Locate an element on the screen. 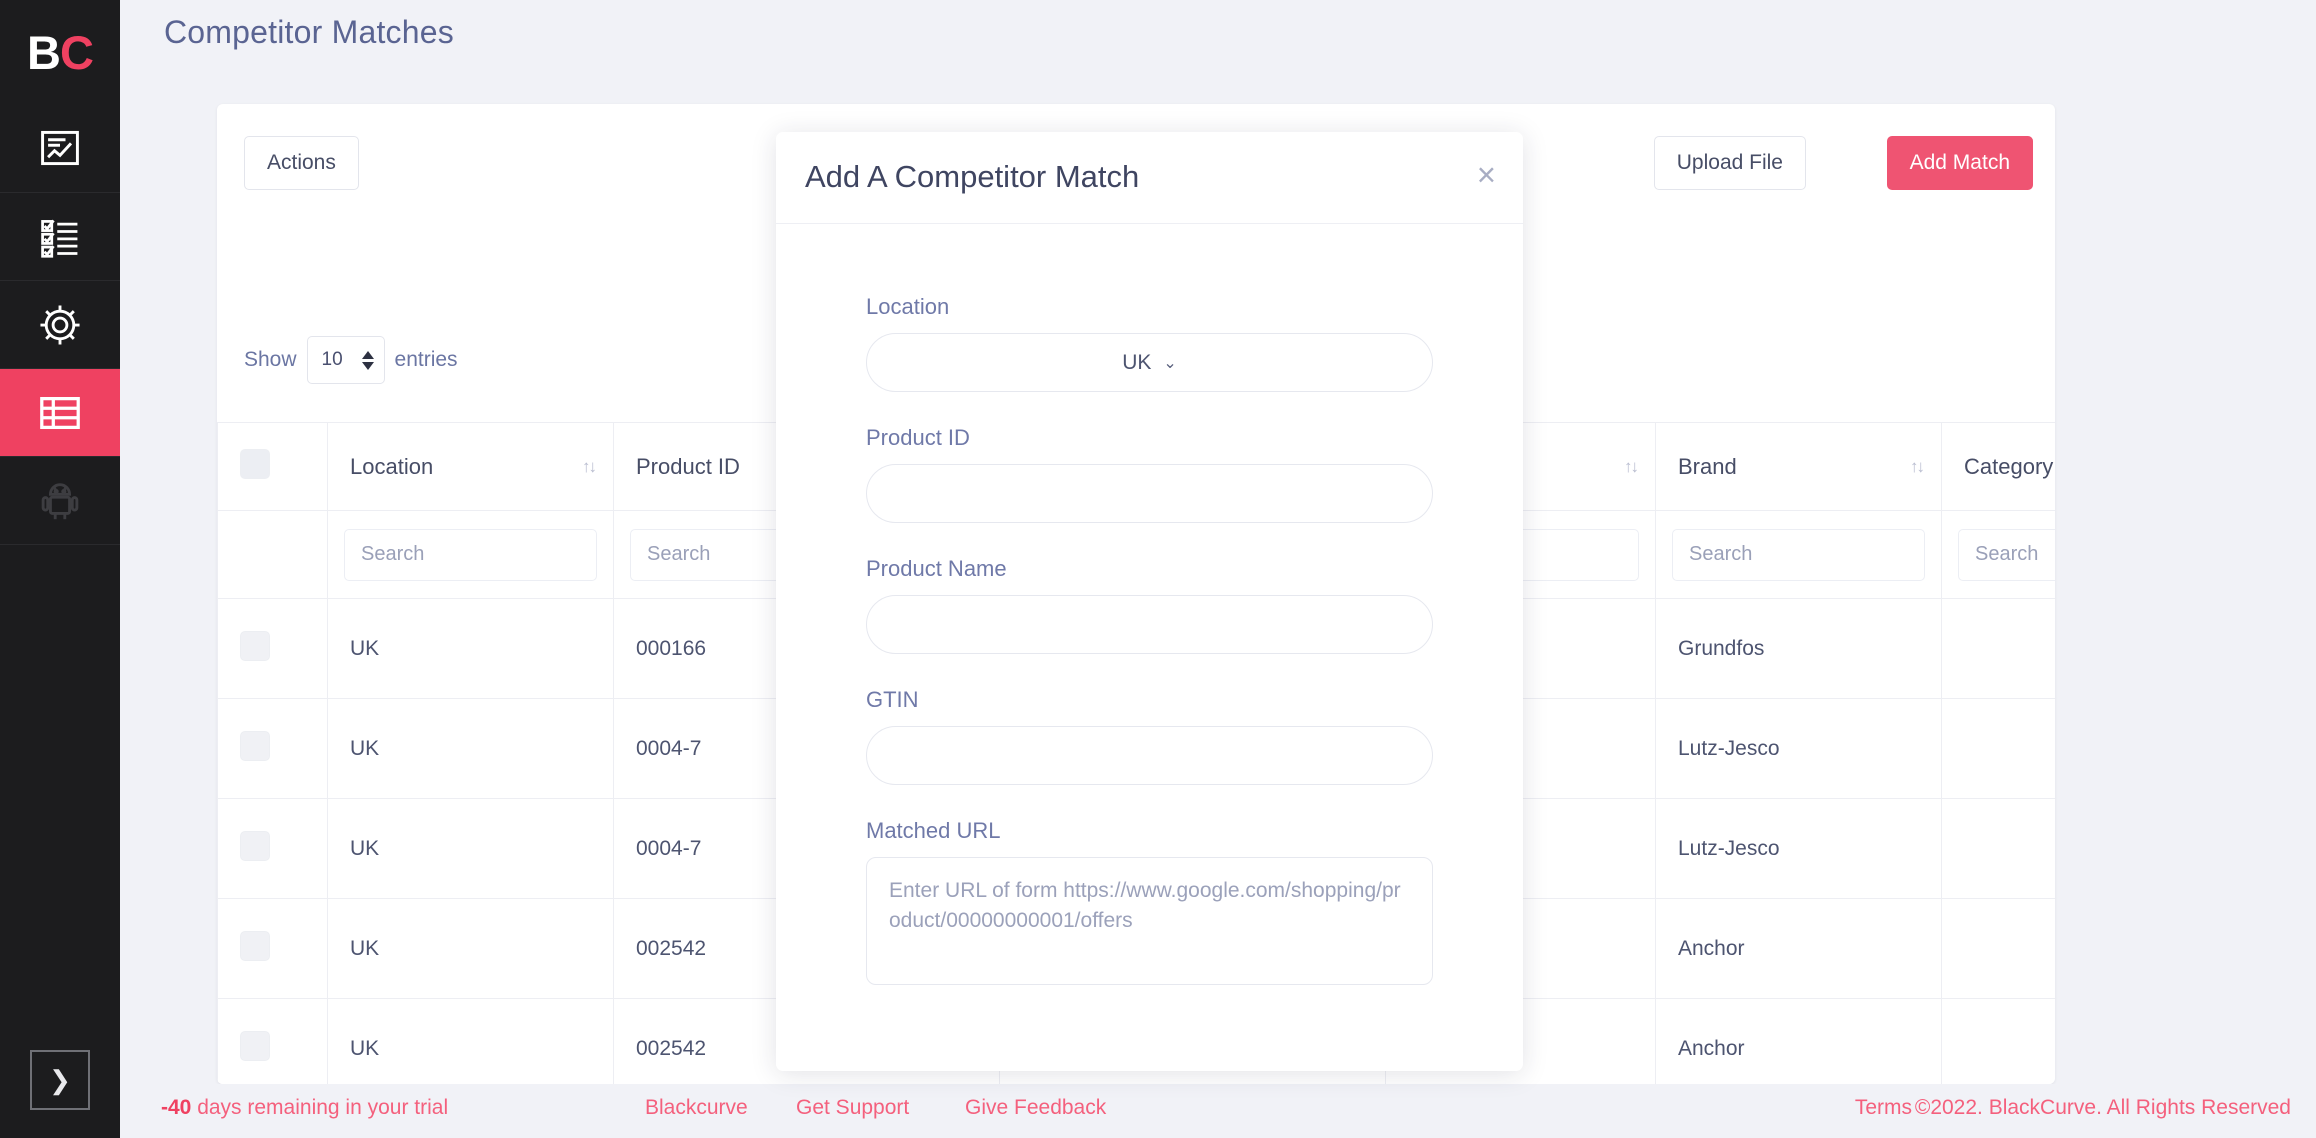  chevron-down-icon: ⌄ is located at coordinates (1170, 363).